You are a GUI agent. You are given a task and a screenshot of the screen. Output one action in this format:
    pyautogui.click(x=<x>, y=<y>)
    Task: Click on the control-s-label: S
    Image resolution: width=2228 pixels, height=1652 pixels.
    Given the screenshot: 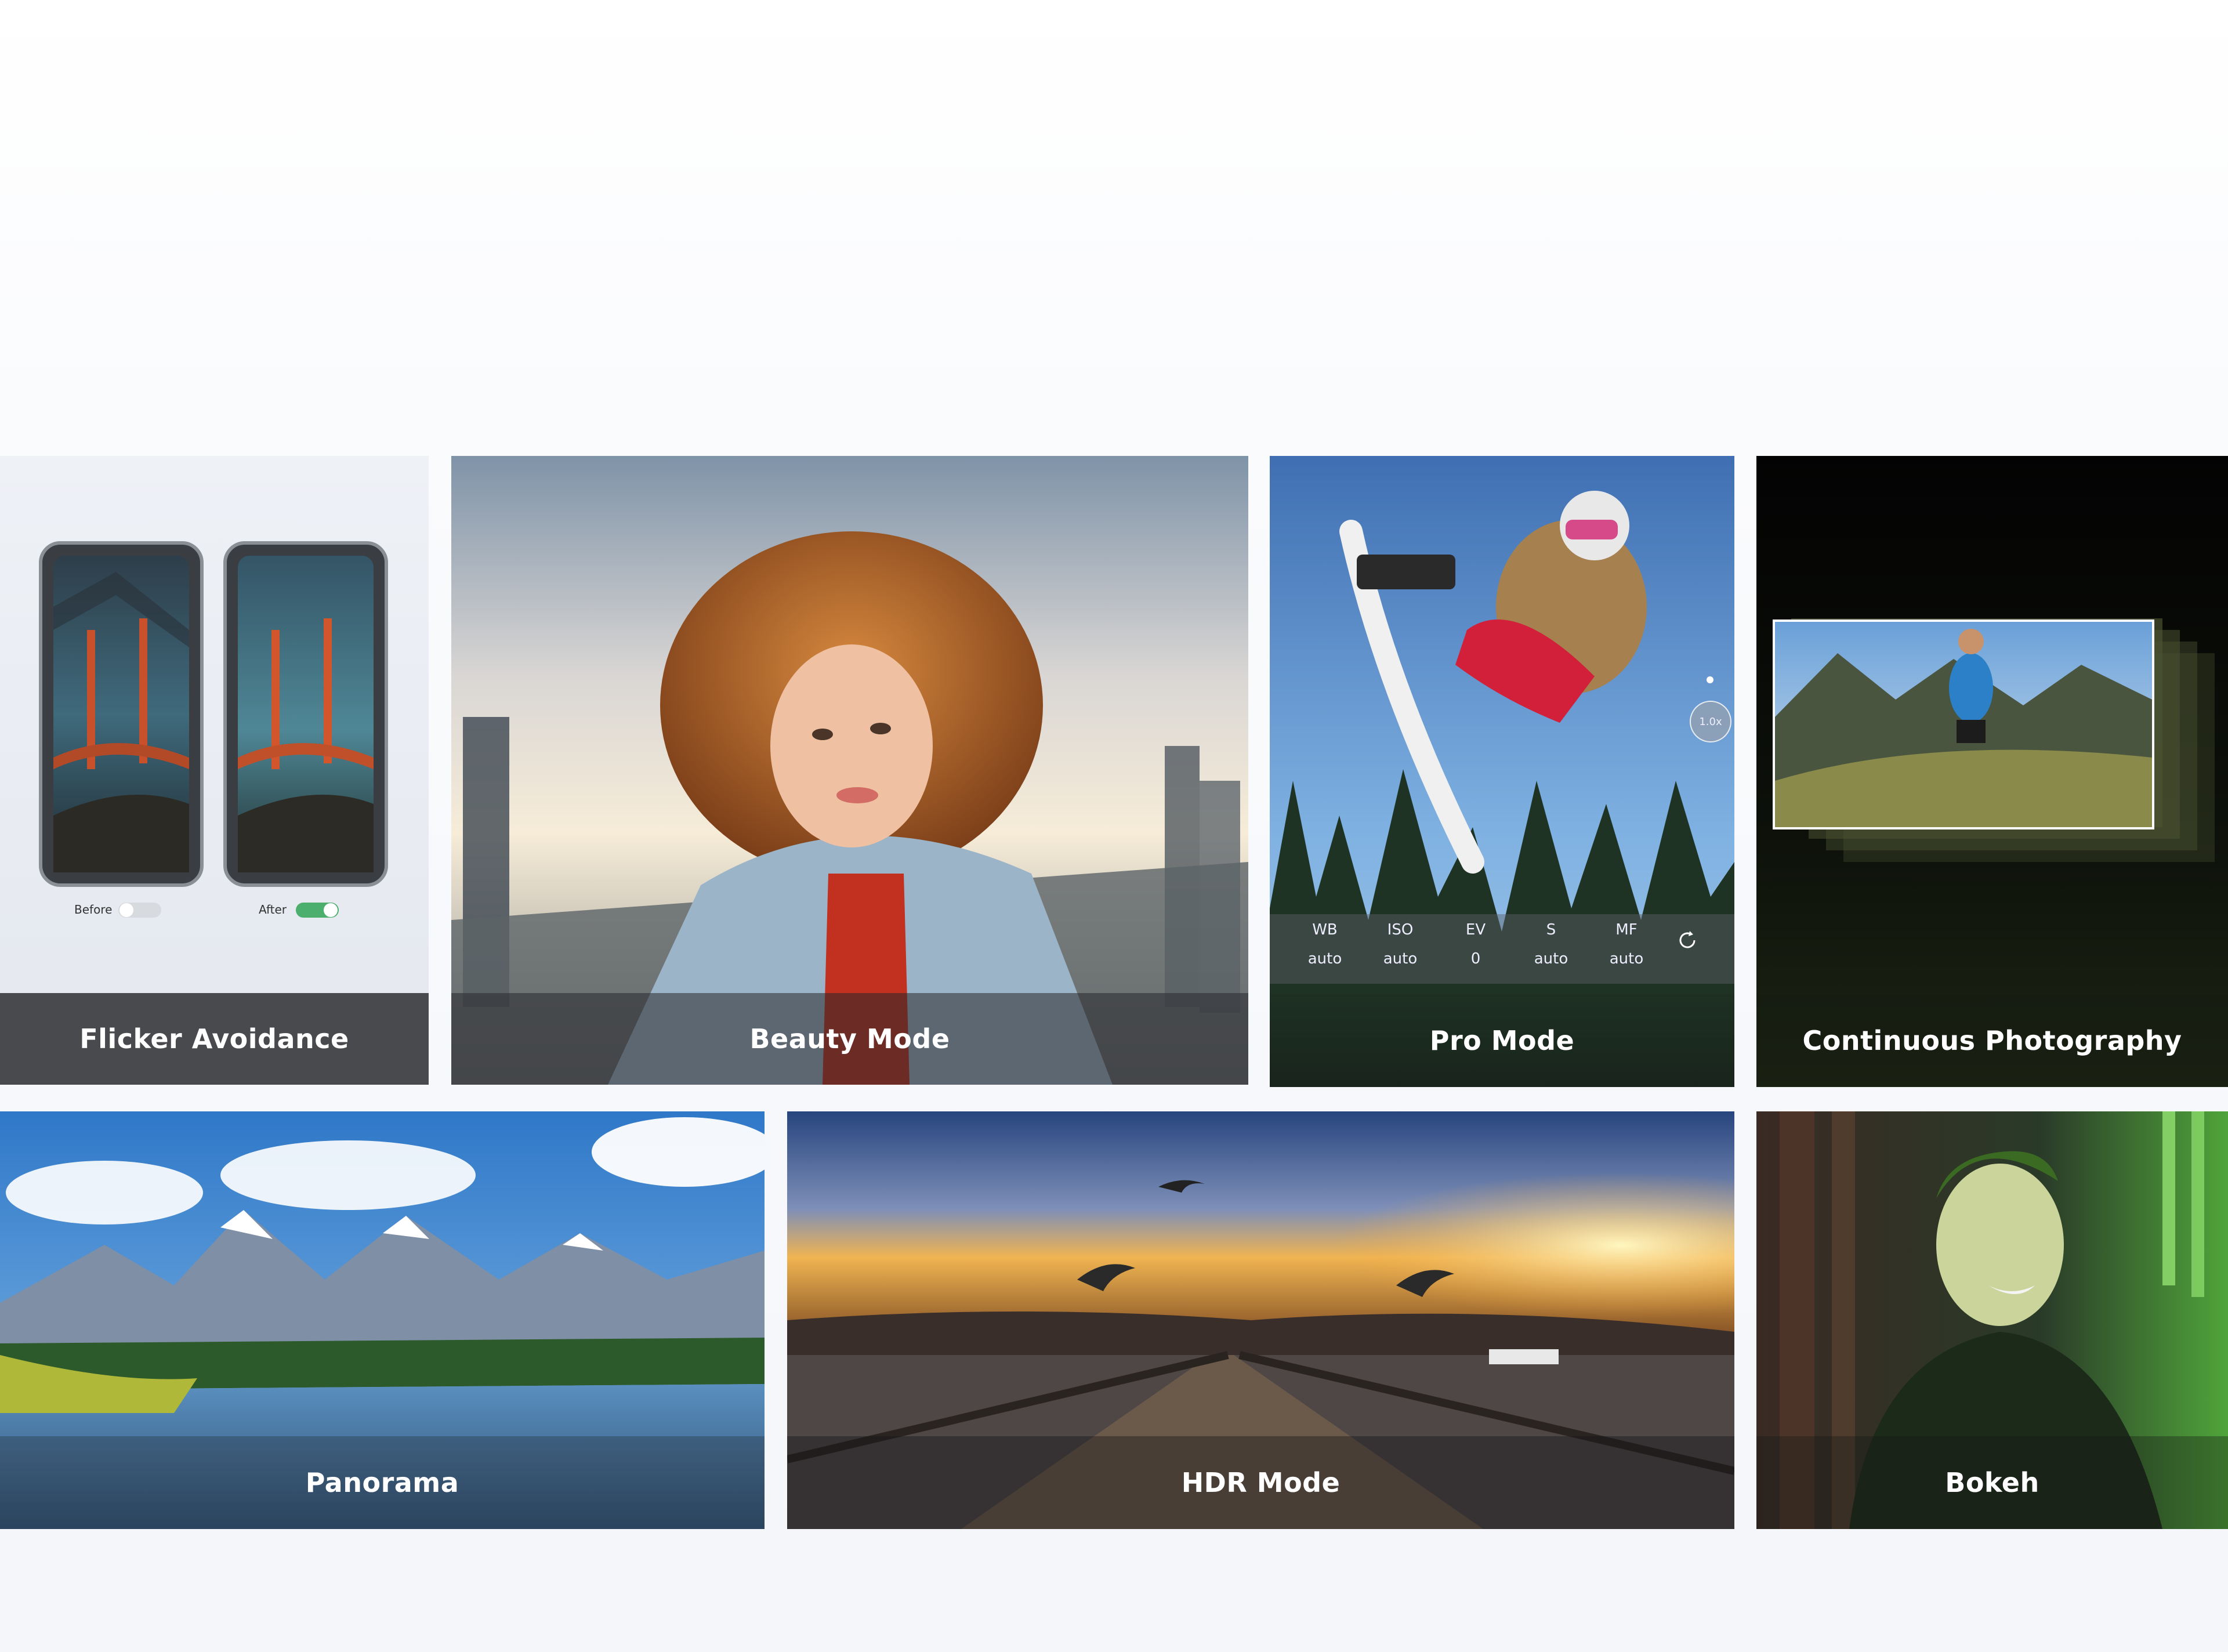 What is the action you would take?
    pyautogui.click(x=1551, y=930)
    